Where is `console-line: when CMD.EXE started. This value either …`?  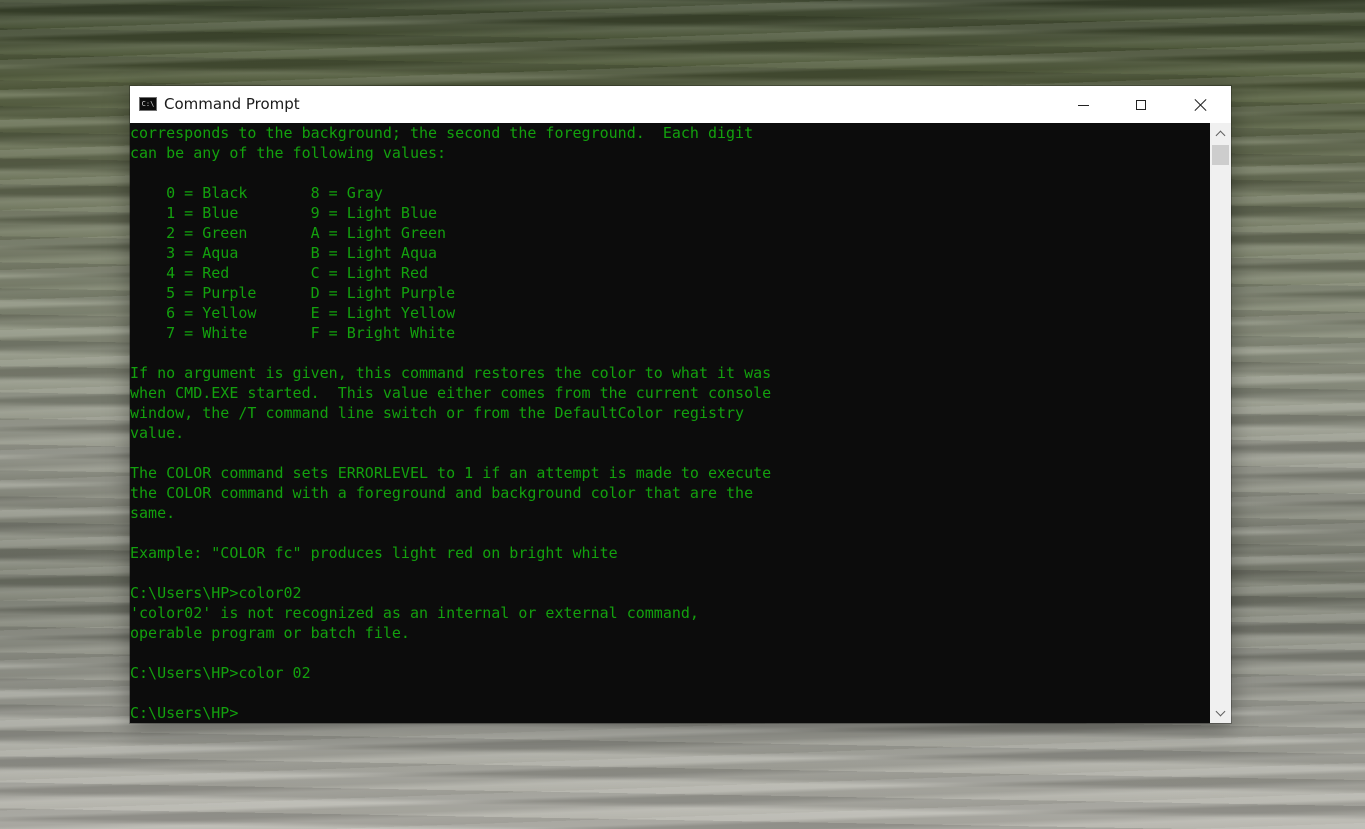 console-line: when CMD.EXE started. This value either … is located at coordinates (451, 393).